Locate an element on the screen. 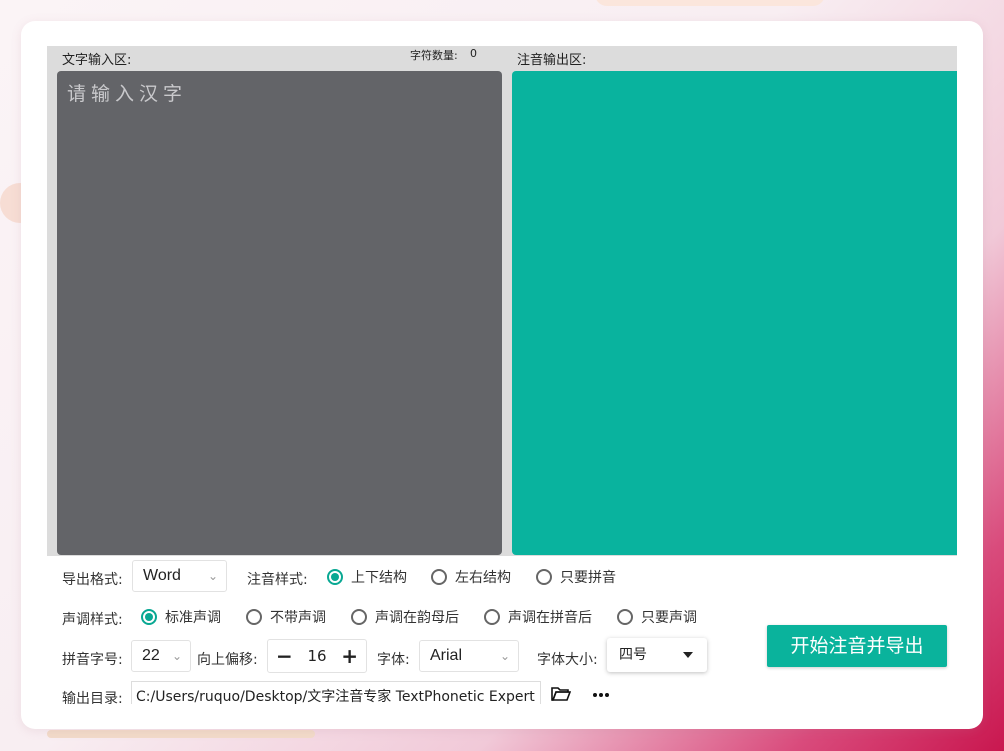  output-area-label: 注音输出区: is located at coordinates (552, 60).